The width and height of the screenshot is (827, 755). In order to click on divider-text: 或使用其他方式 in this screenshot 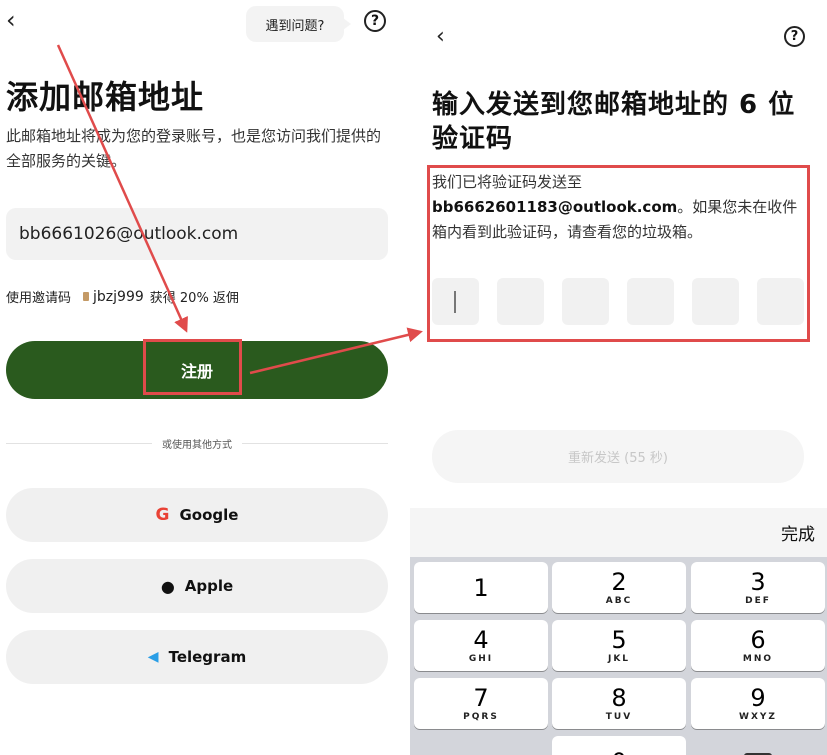, I will do `click(197, 445)`.